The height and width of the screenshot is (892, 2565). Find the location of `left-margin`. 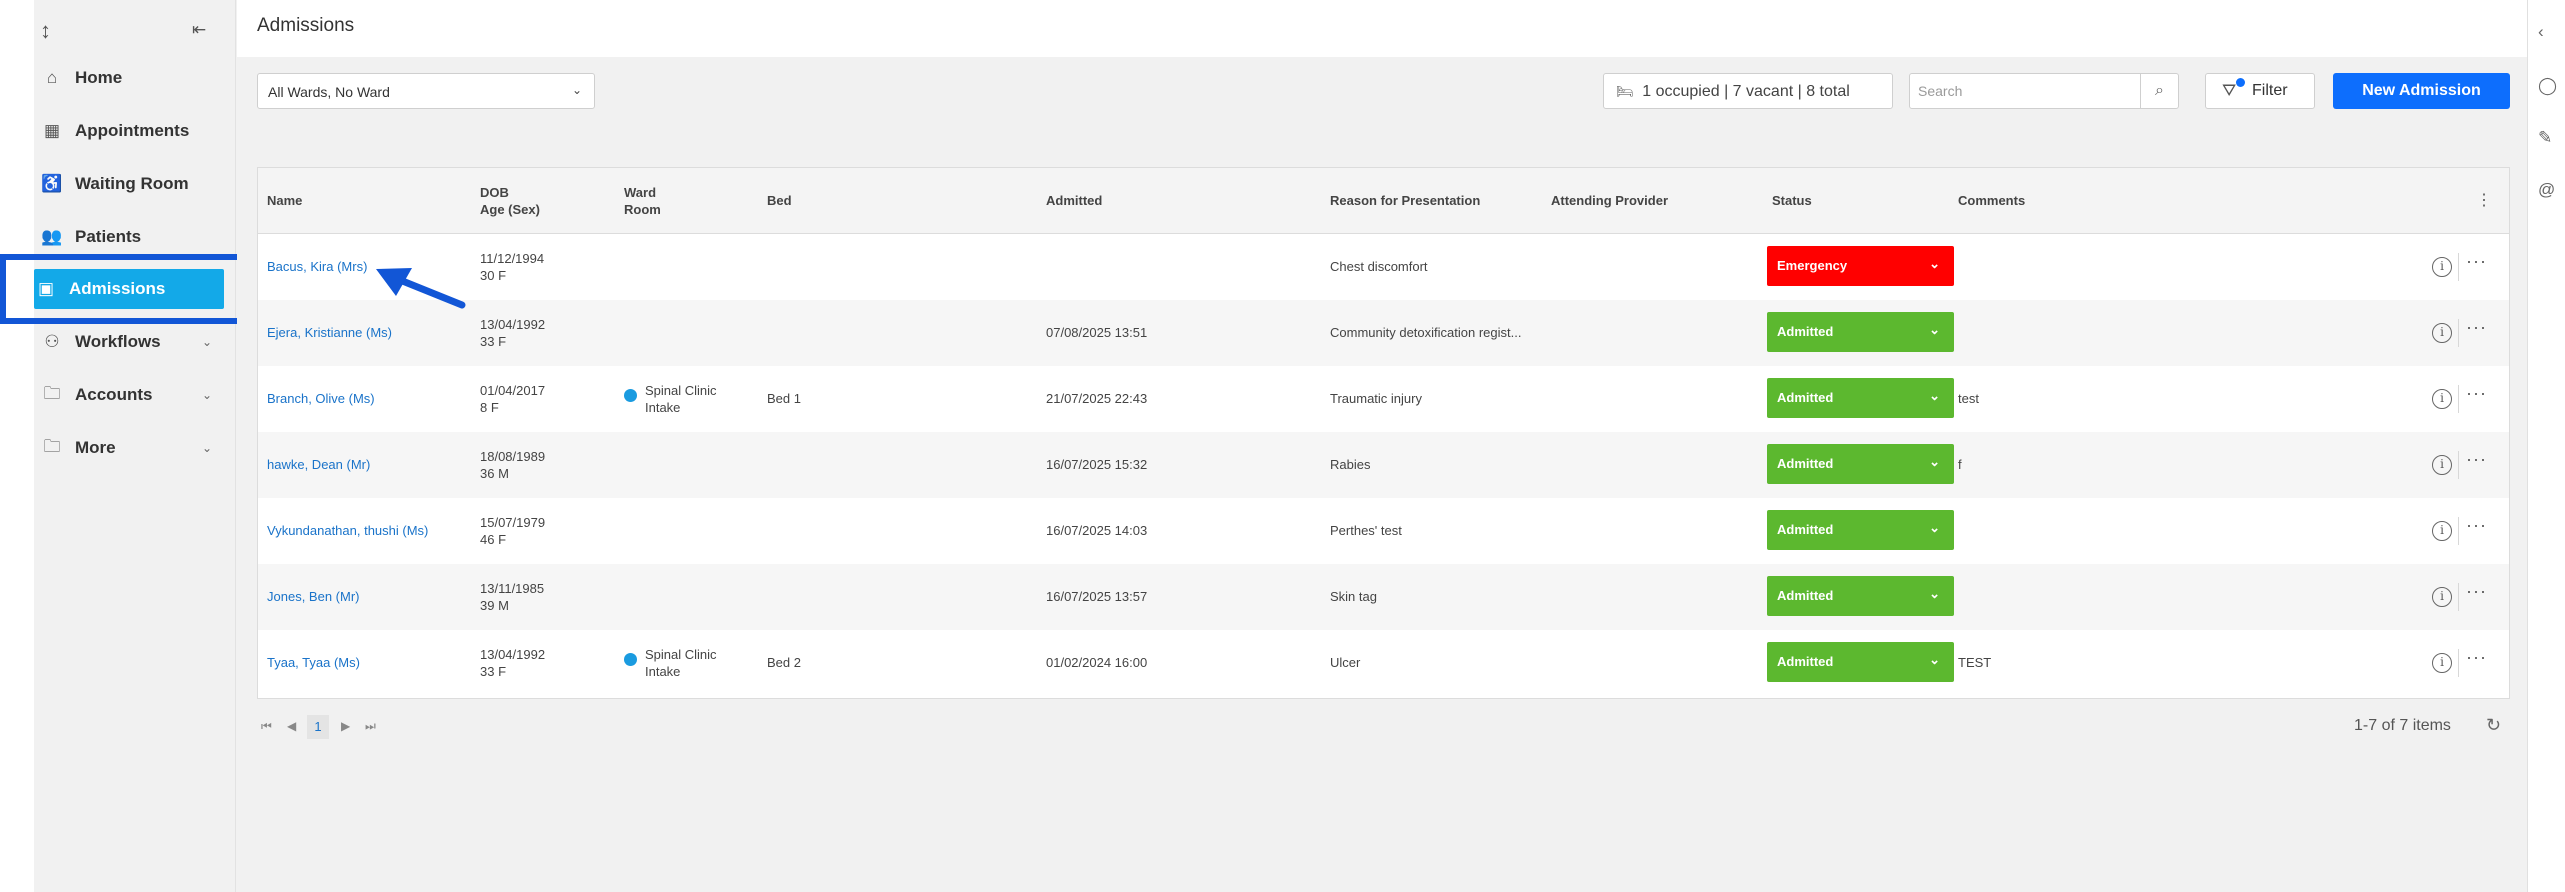

left-margin is located at coordinates (17, 446).